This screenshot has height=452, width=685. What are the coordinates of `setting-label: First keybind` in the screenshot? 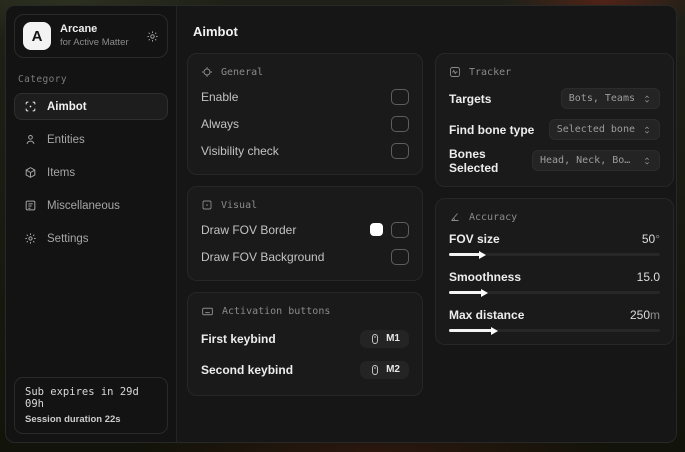 It's located at (238, 338).